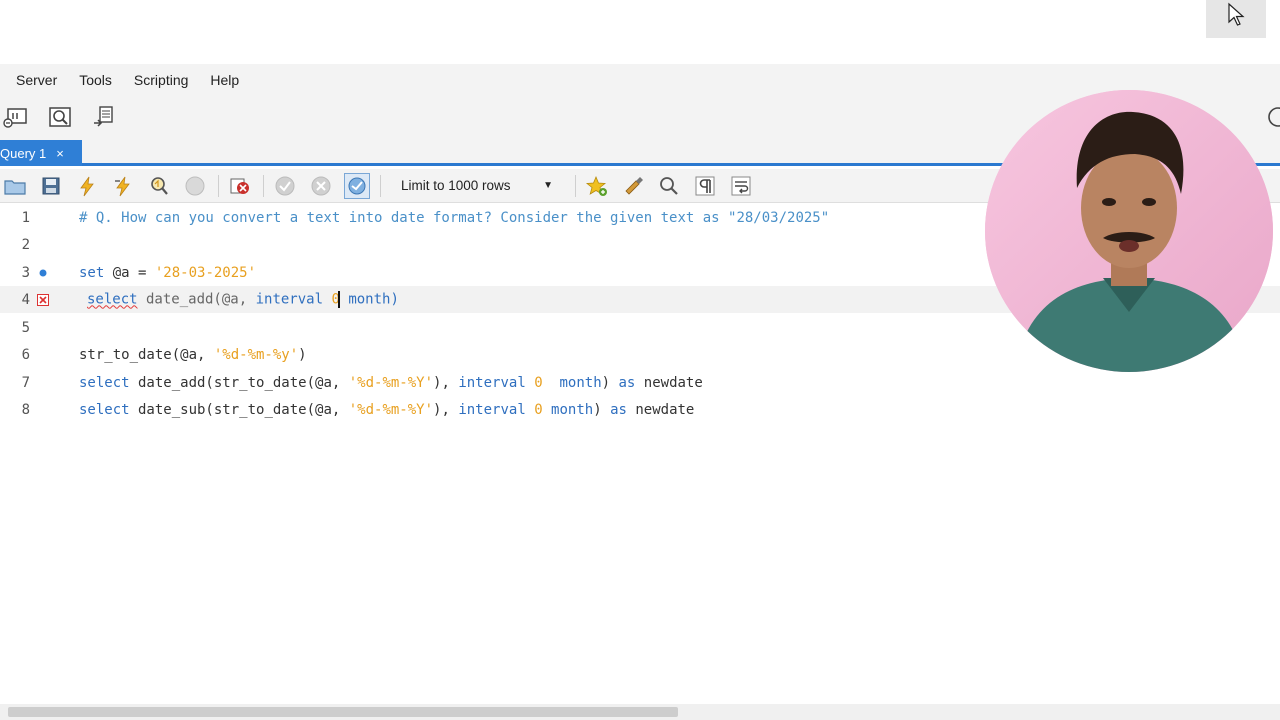 The height and width of the screenshot is (720, 1280). Describe the element at coordinates (633, 186) in the screenshot. I see `beautify-icon` at that location.